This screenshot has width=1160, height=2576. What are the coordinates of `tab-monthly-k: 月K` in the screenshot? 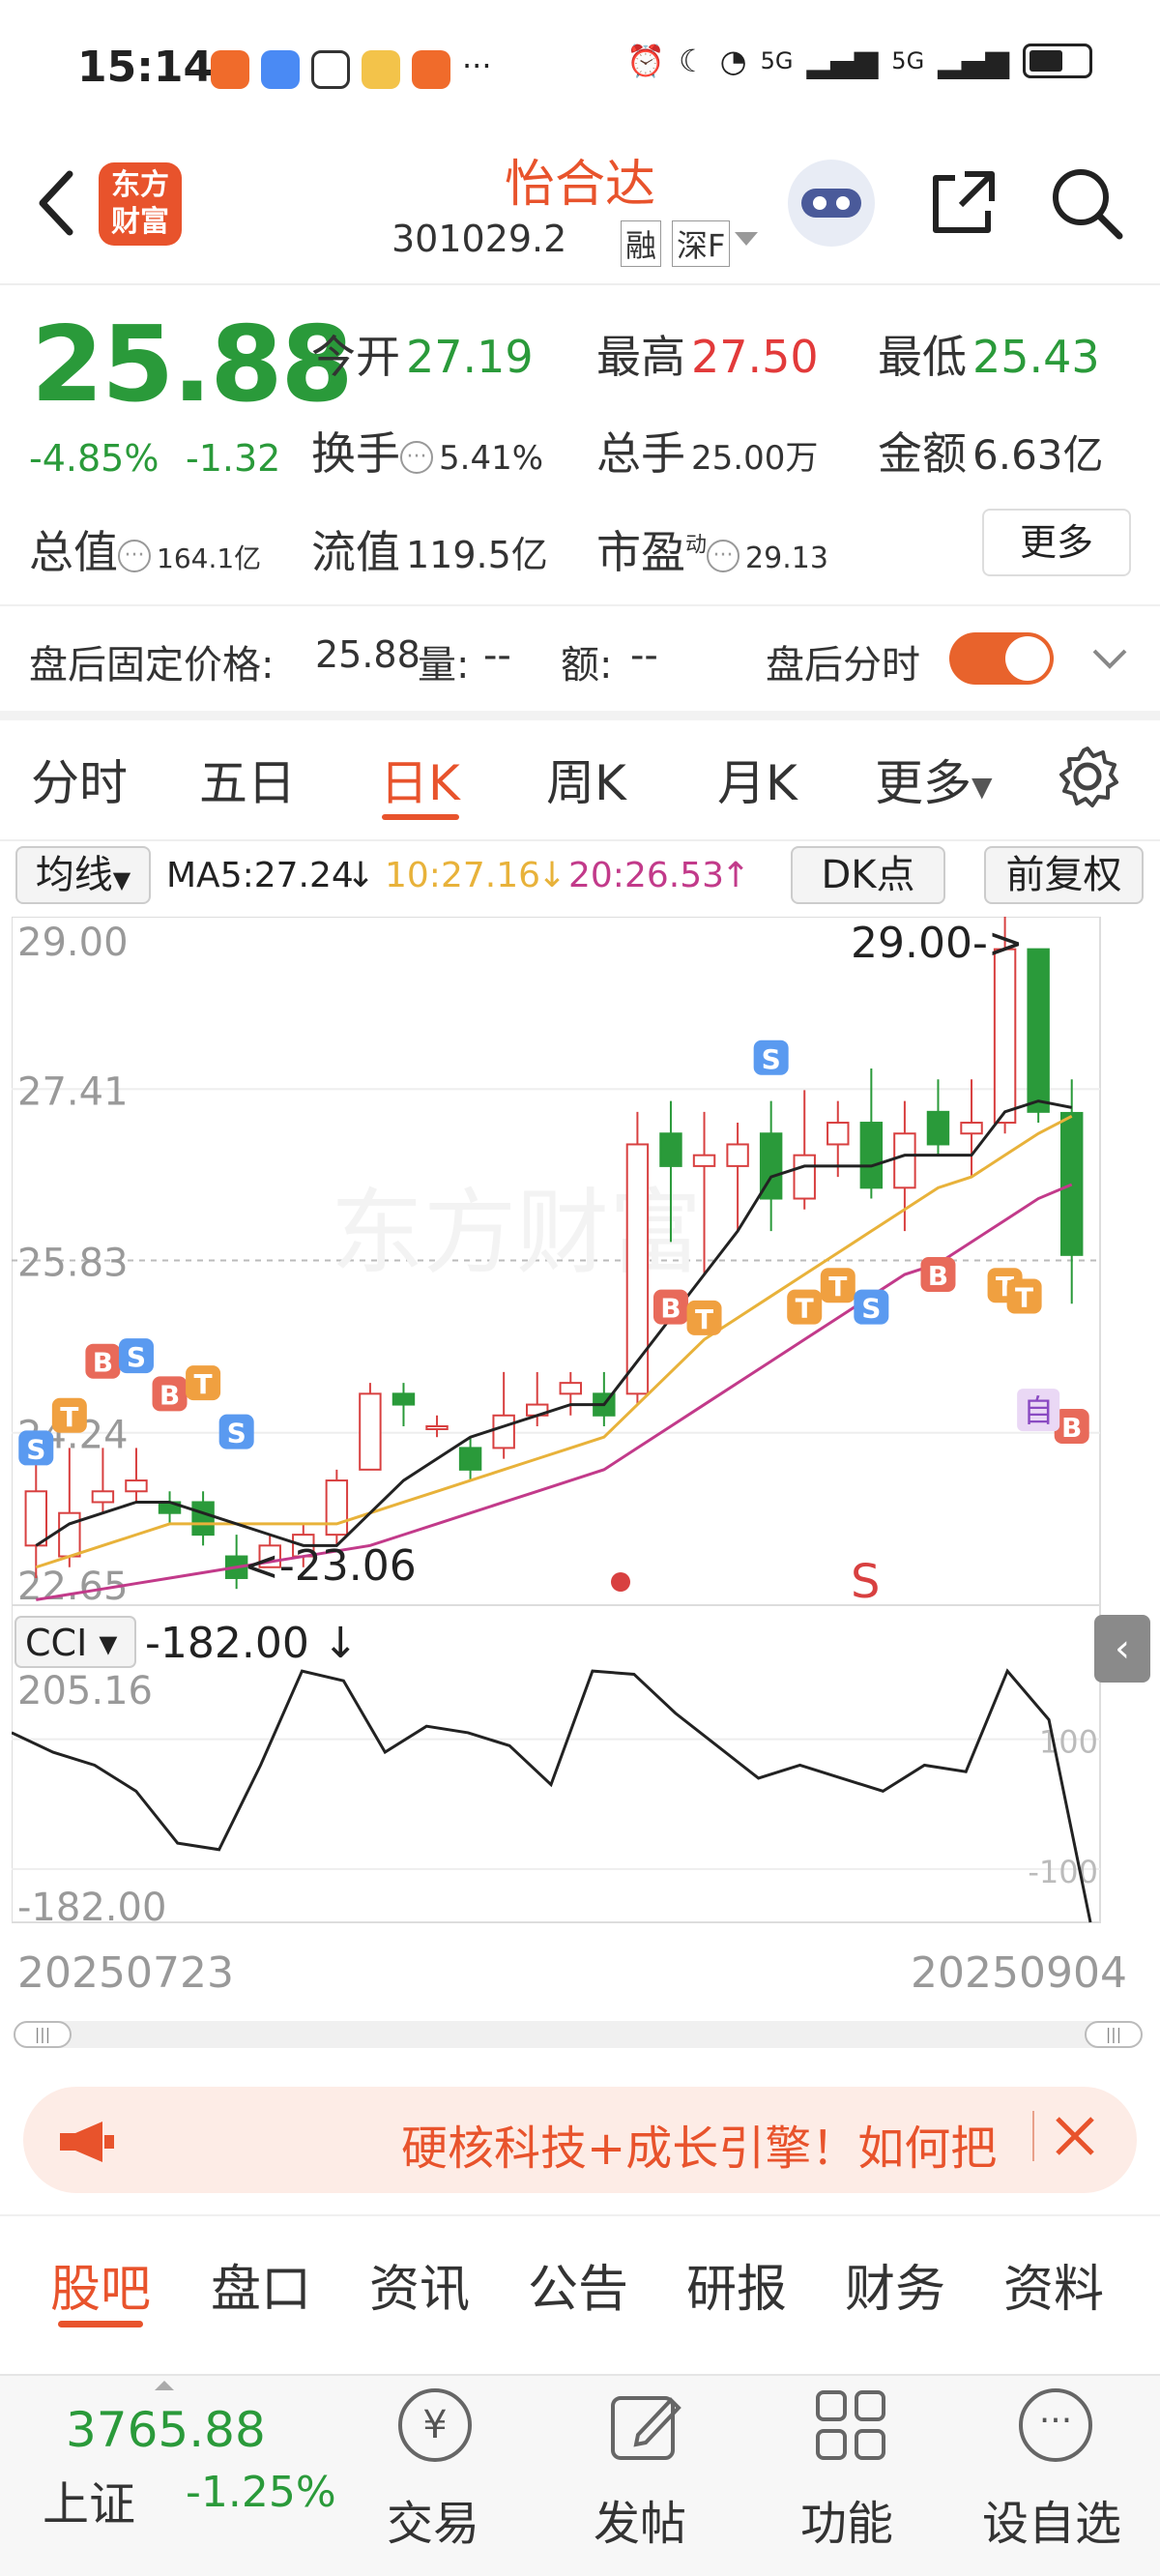 It's located at (757, 779).